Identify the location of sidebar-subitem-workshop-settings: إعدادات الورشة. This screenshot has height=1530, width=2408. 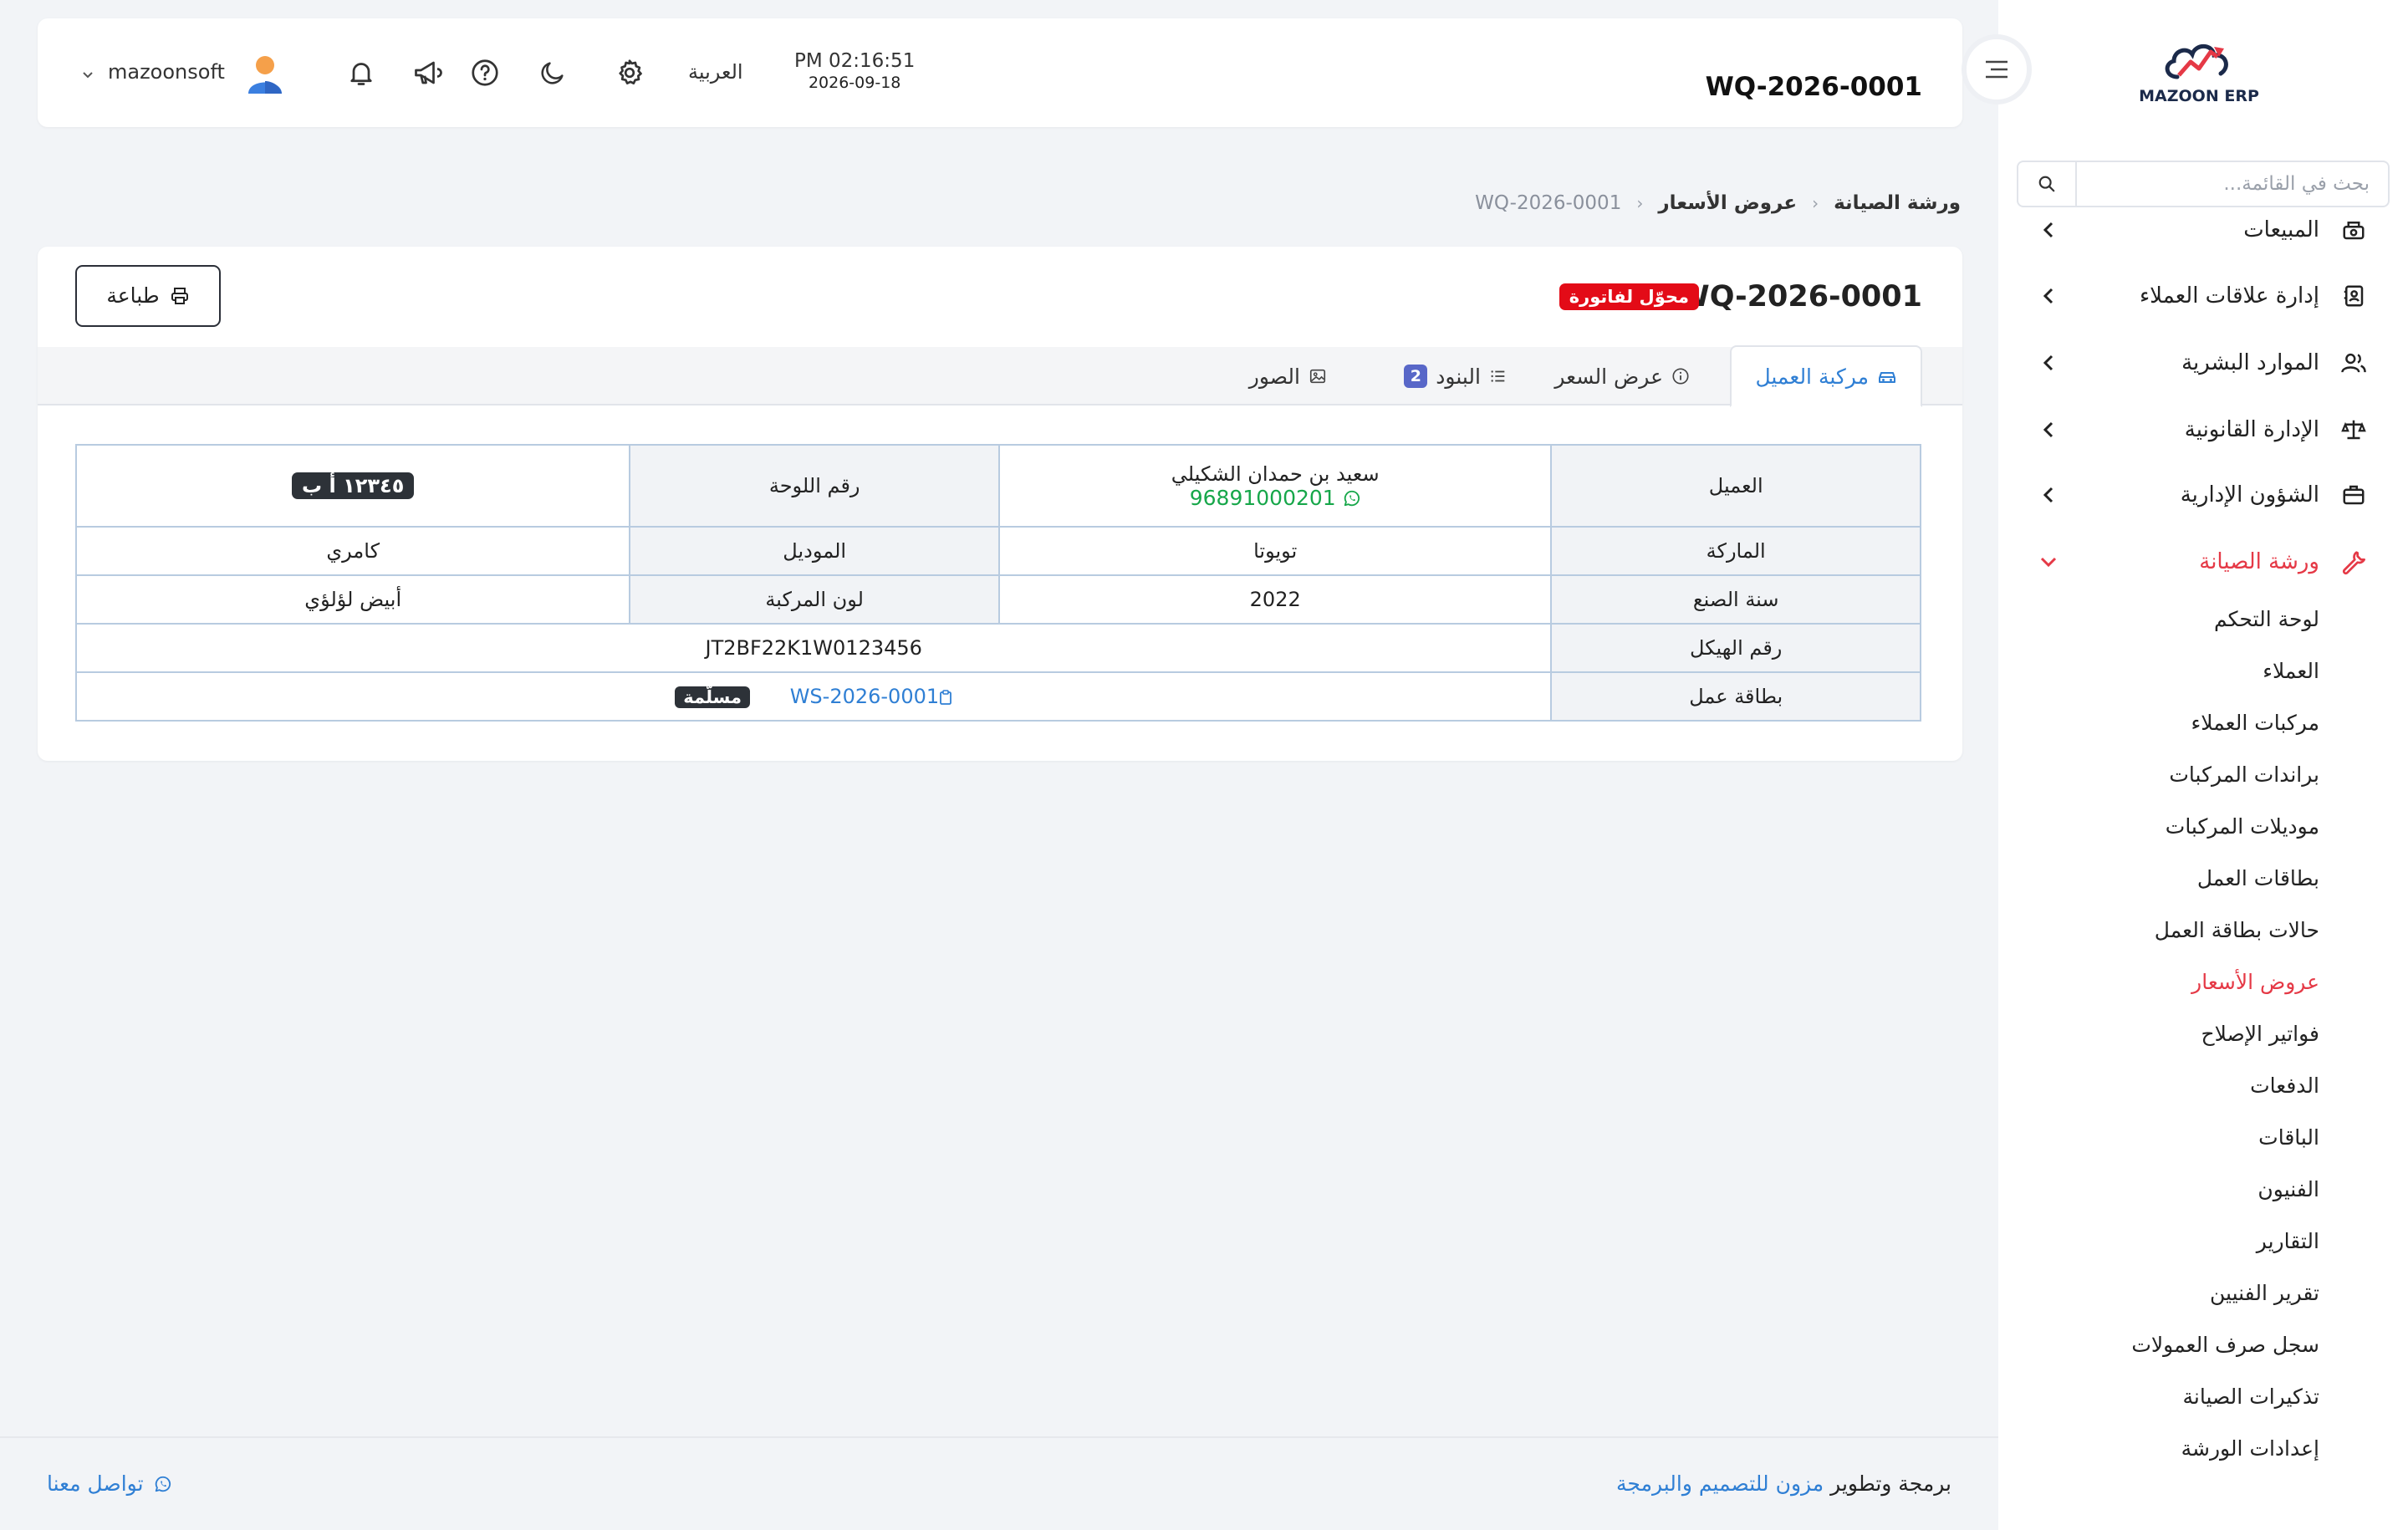
(2250, 1448).